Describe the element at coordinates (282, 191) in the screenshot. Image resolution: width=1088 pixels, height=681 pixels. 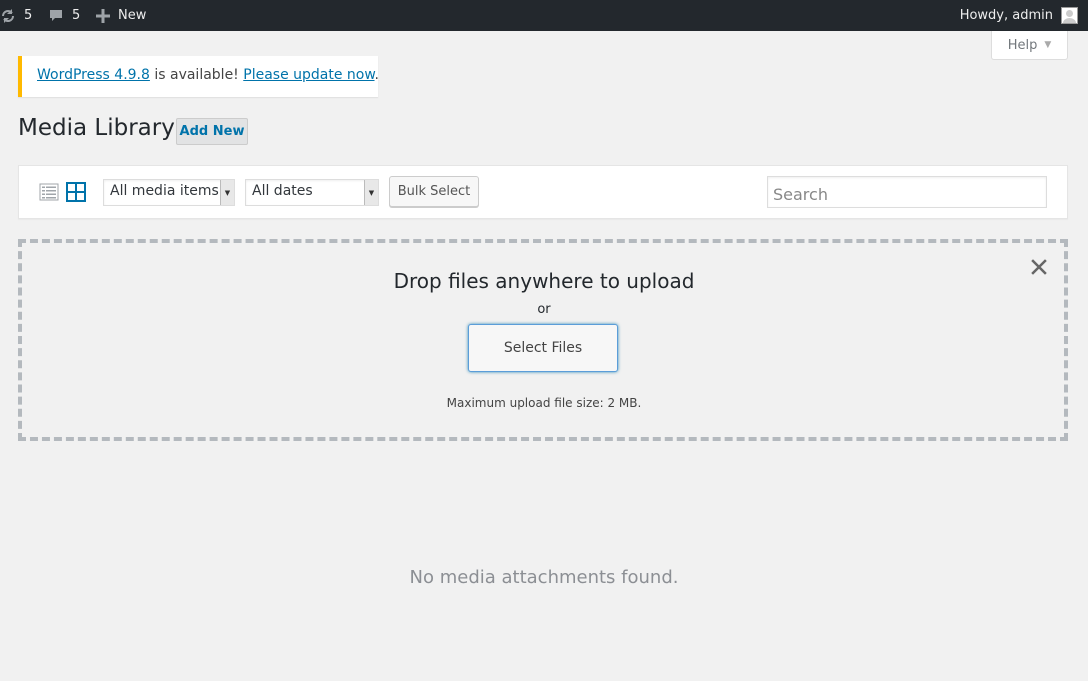
I see `date-value: All dates` at that location.